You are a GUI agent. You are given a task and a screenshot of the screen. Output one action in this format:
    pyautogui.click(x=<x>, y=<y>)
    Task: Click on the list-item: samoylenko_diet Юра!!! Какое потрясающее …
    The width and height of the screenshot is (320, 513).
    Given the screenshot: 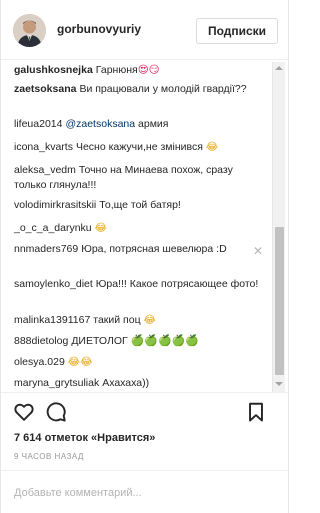 What is the action you would take?
    pyautogui.click(x=136, y=284)
    